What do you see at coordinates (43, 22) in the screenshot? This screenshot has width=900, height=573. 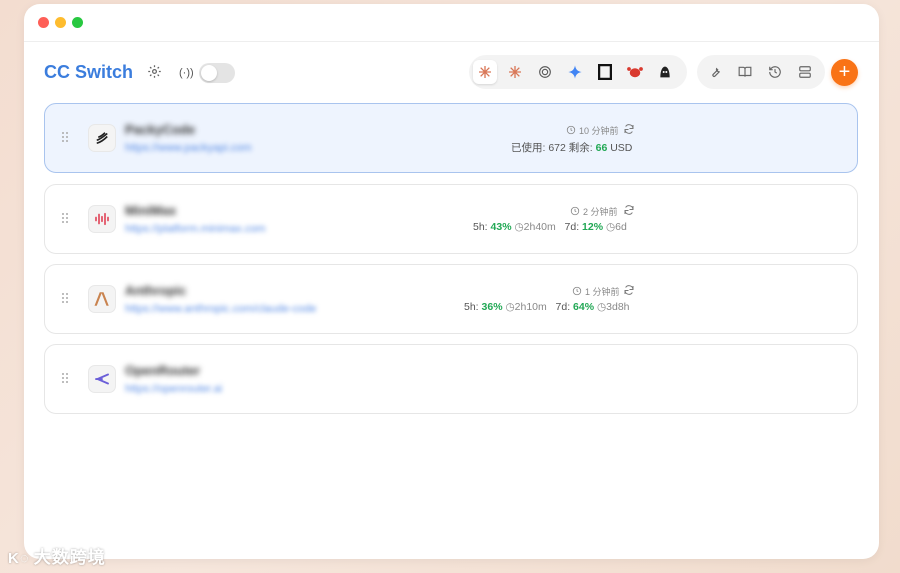 I see `close-window-button` at bounding box center [43, 22].